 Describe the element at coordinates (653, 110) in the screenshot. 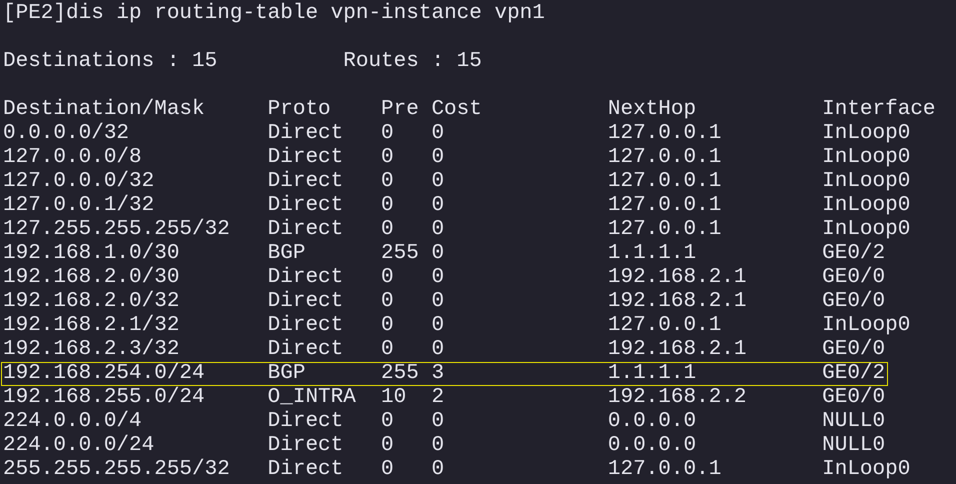

I see `column-header: NextHop` at that location.